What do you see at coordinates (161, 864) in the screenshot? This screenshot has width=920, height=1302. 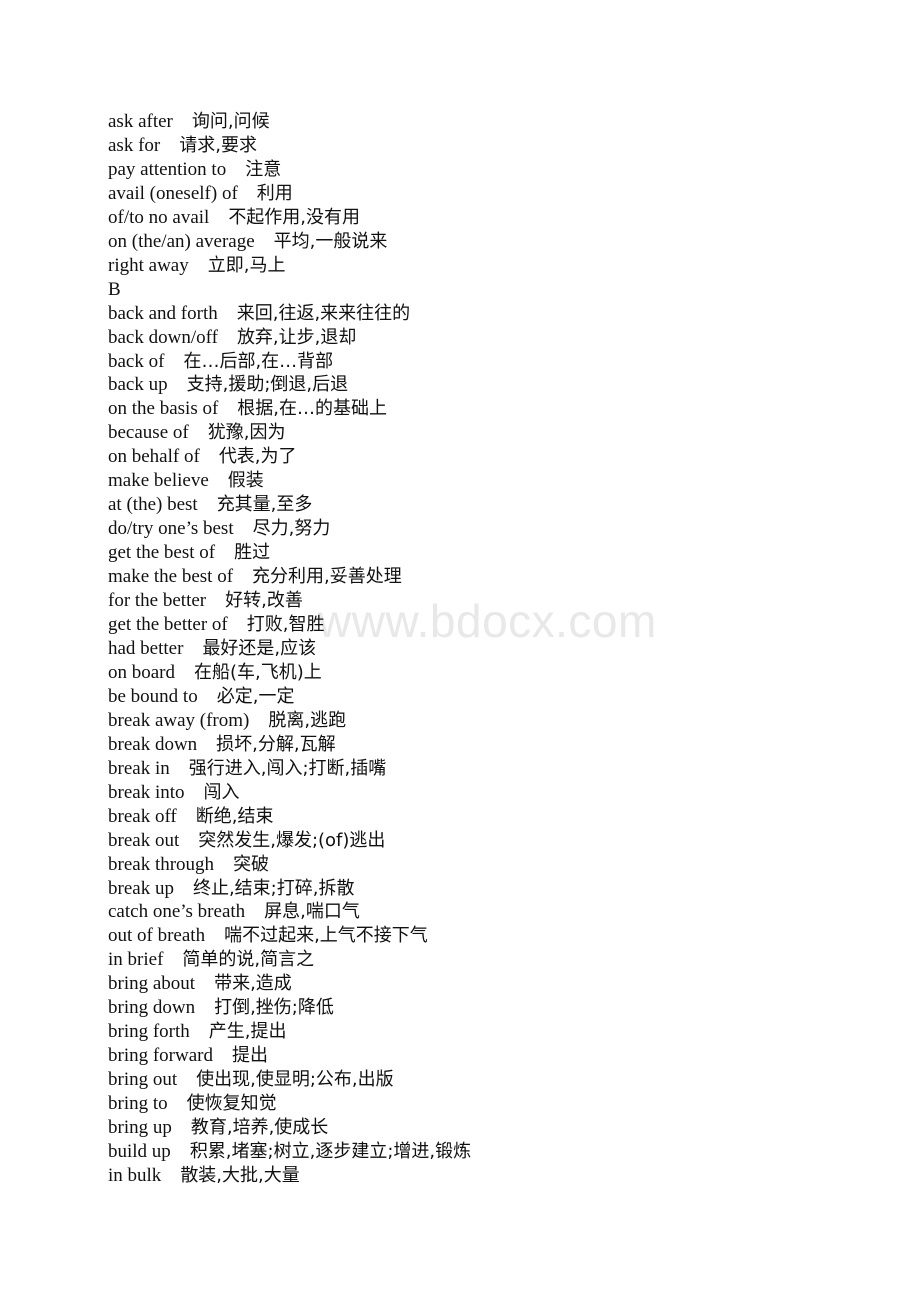 I see `phrase-term: break through` at bounding box center [161, 864].